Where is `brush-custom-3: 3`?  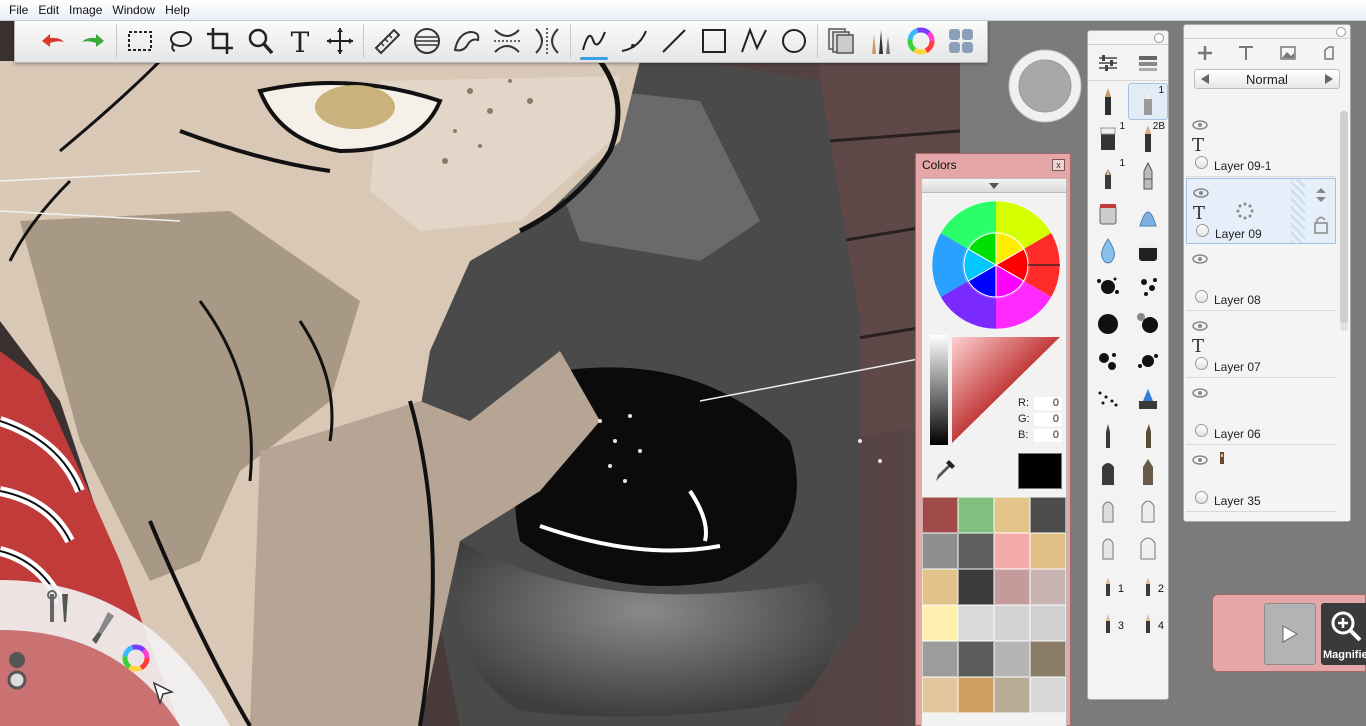
brush-custom-3: 3 is located at coordinates (1108, 619).